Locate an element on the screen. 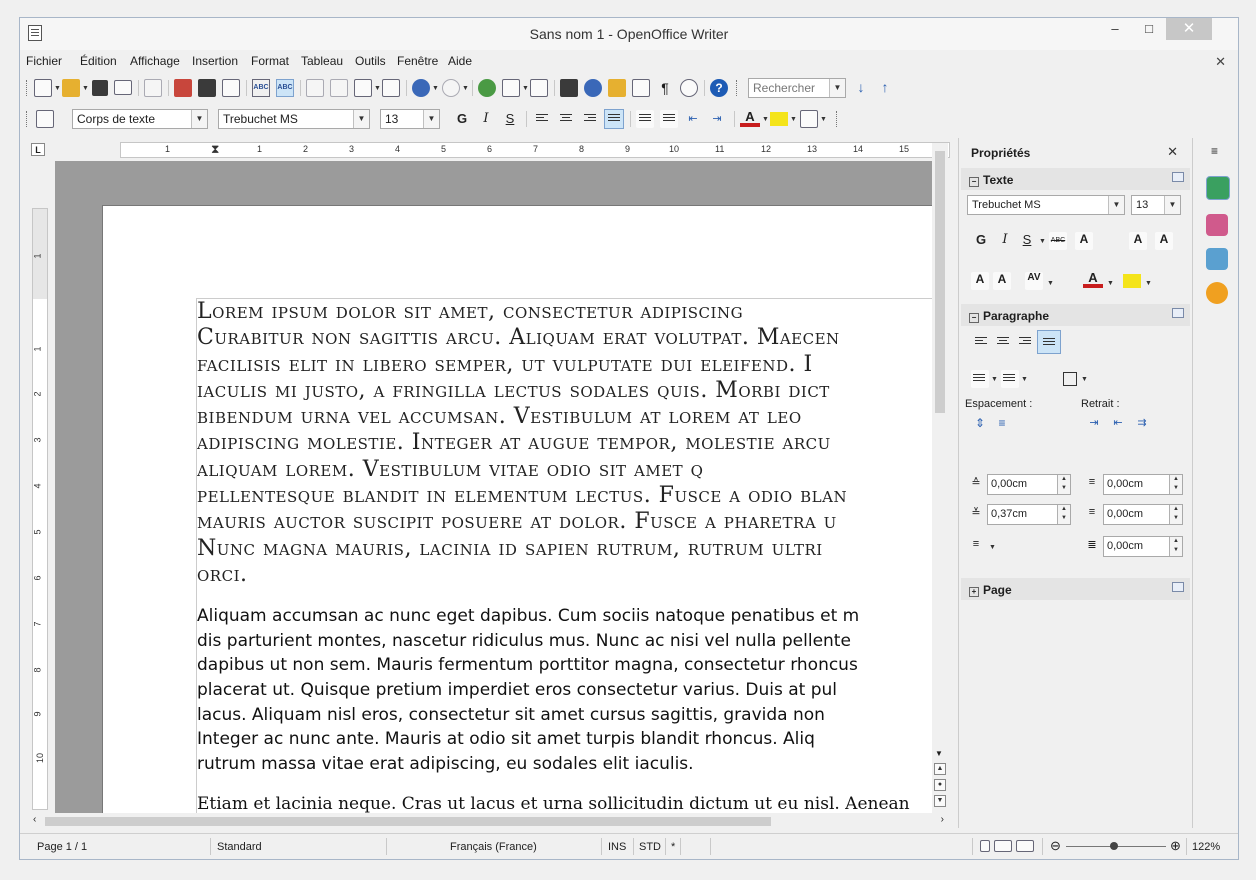  paragraph-background-icon is located at coordinates (1070, 379).